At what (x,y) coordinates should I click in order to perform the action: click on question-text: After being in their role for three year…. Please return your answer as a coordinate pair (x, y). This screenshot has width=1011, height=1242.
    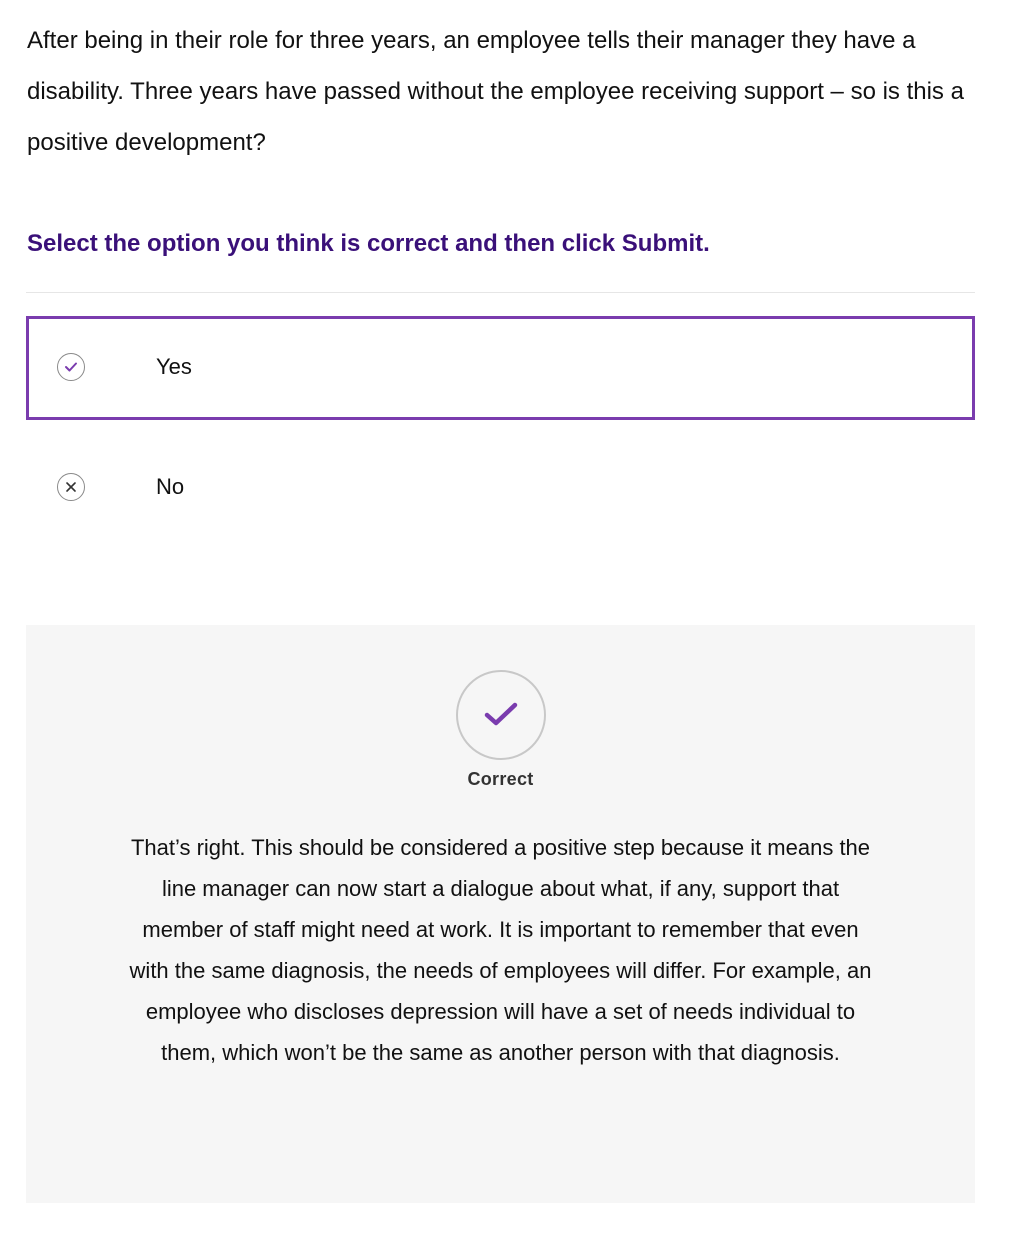
    Looking at the image, I should click on (495, 91).